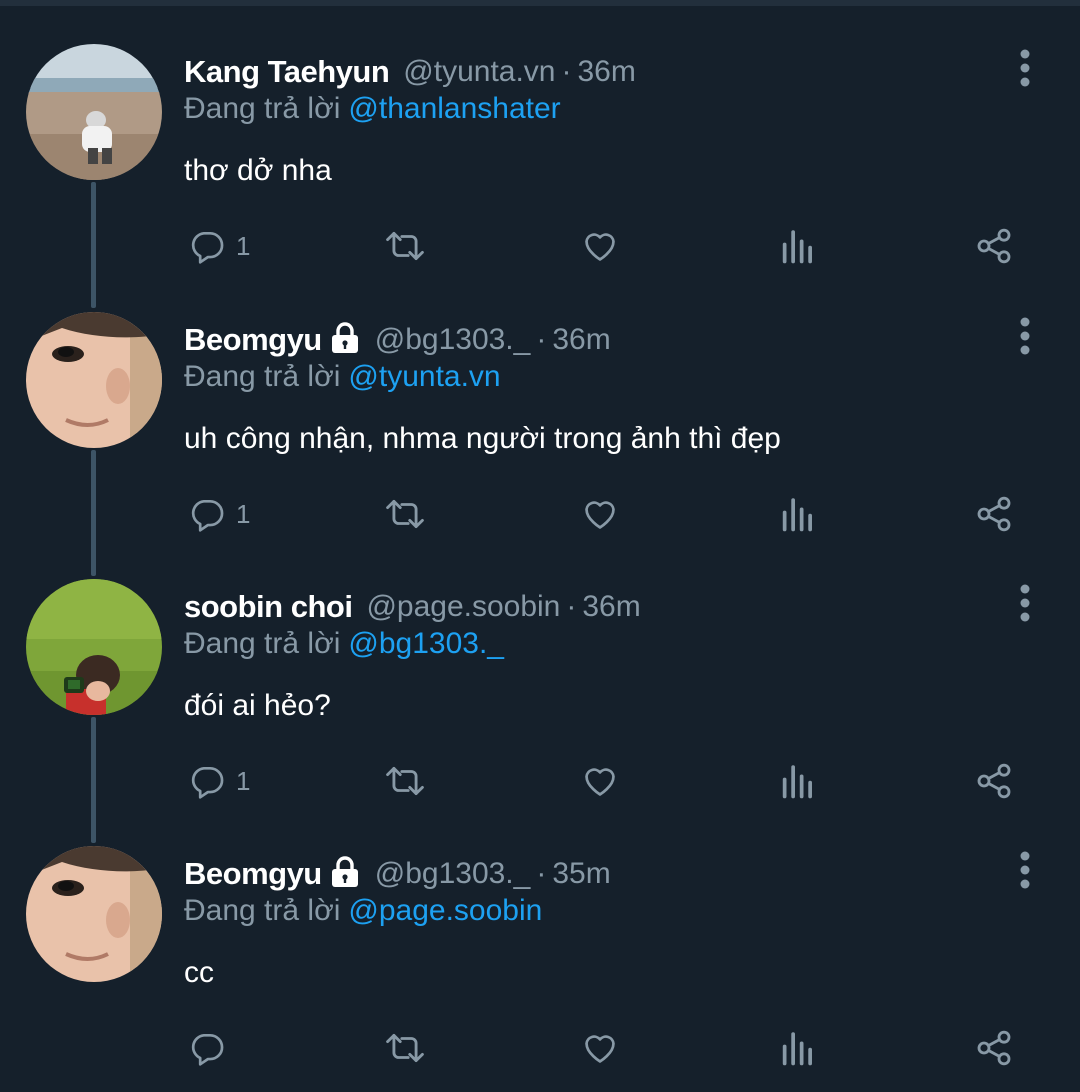  What do you see at coordinates (268, 607) in the screenshot?
I see `display-name: soobin choi` at bounding box center [268, 607].